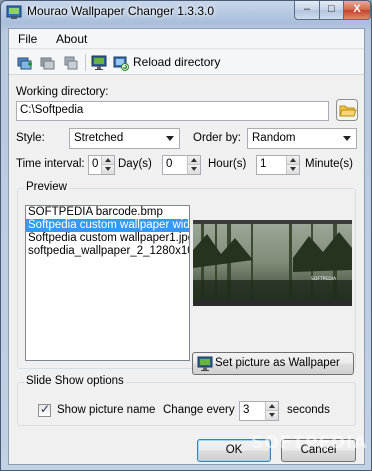 The height and width of the screenshot is (471, 372). Describe the element at coordinates (199, 410) in the screenshot. I see `change-every-label: Change every` at that location.